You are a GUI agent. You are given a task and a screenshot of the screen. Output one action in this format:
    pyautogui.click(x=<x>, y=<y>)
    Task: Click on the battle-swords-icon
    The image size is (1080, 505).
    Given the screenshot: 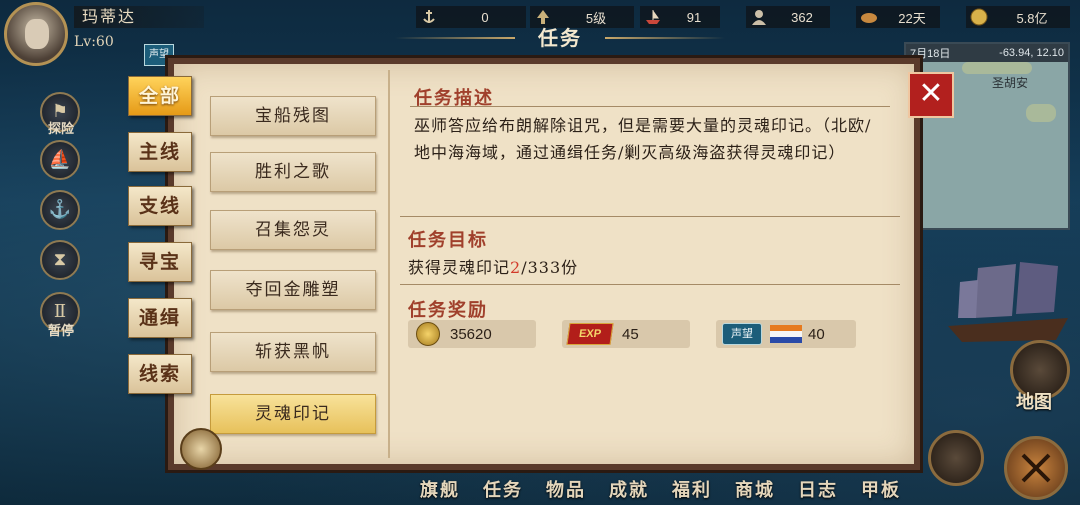 What is the action you would take?
    pyautogui.click(x=1036, y=468)
    